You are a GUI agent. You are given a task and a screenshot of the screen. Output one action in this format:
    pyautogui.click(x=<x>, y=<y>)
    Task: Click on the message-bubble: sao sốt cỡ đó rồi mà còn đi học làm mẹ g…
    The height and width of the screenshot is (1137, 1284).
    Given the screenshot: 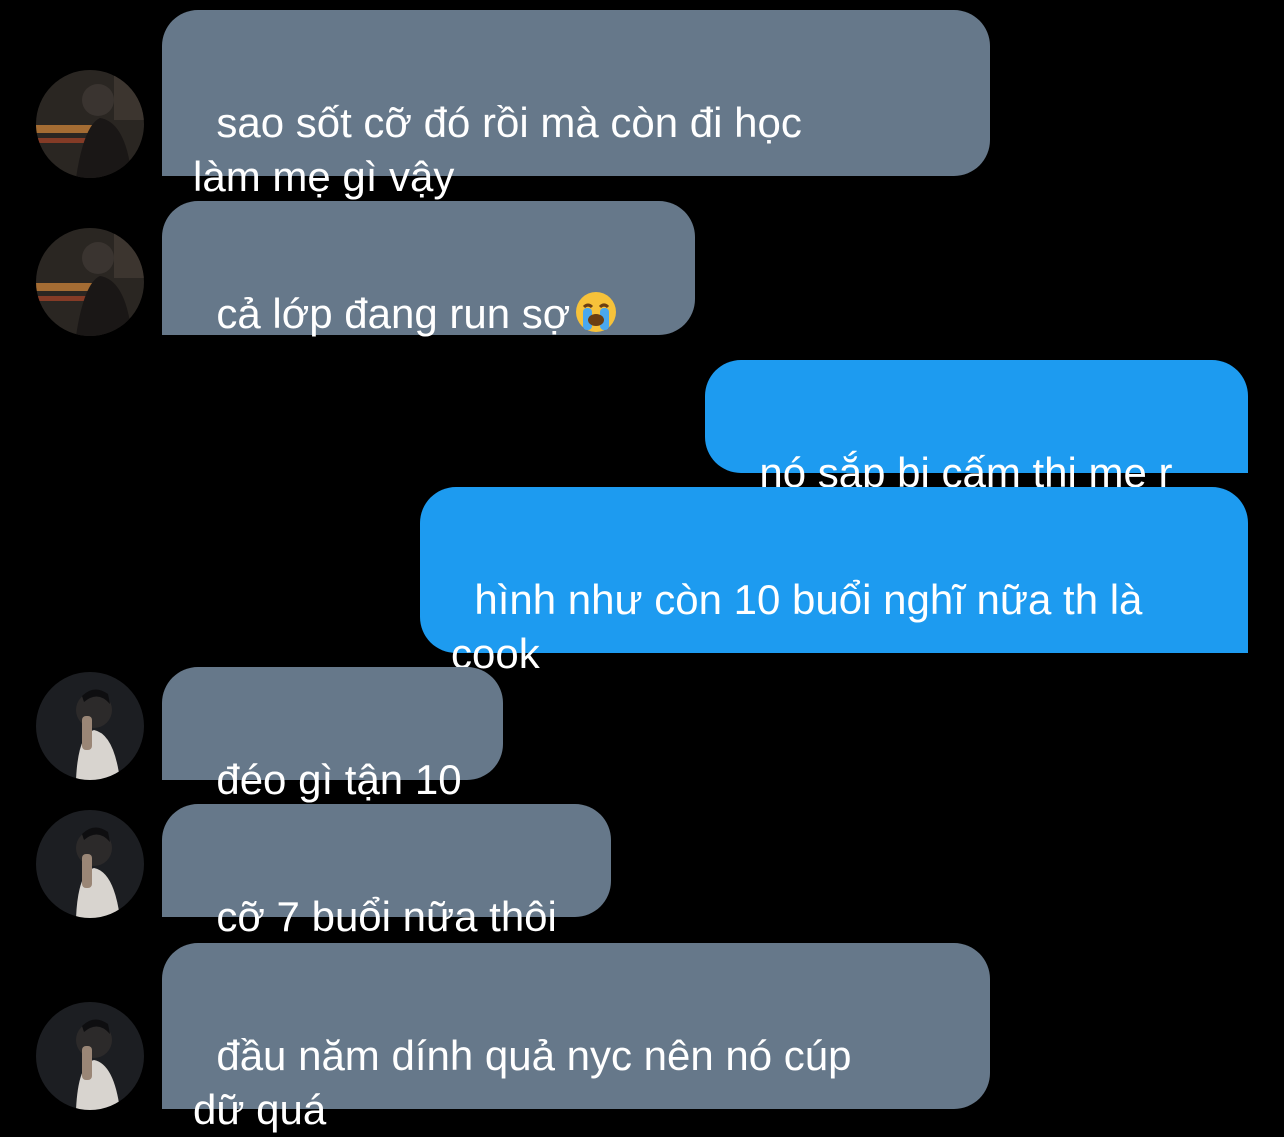 What is the action you would take?
    pyautogui.click(x=576, y=105)
    